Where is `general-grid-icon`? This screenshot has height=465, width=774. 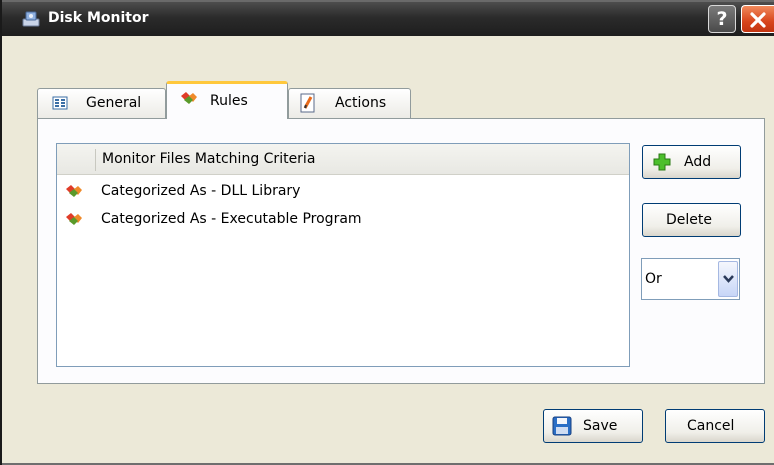 general-grid-icon is located at coordinates (60, 103).